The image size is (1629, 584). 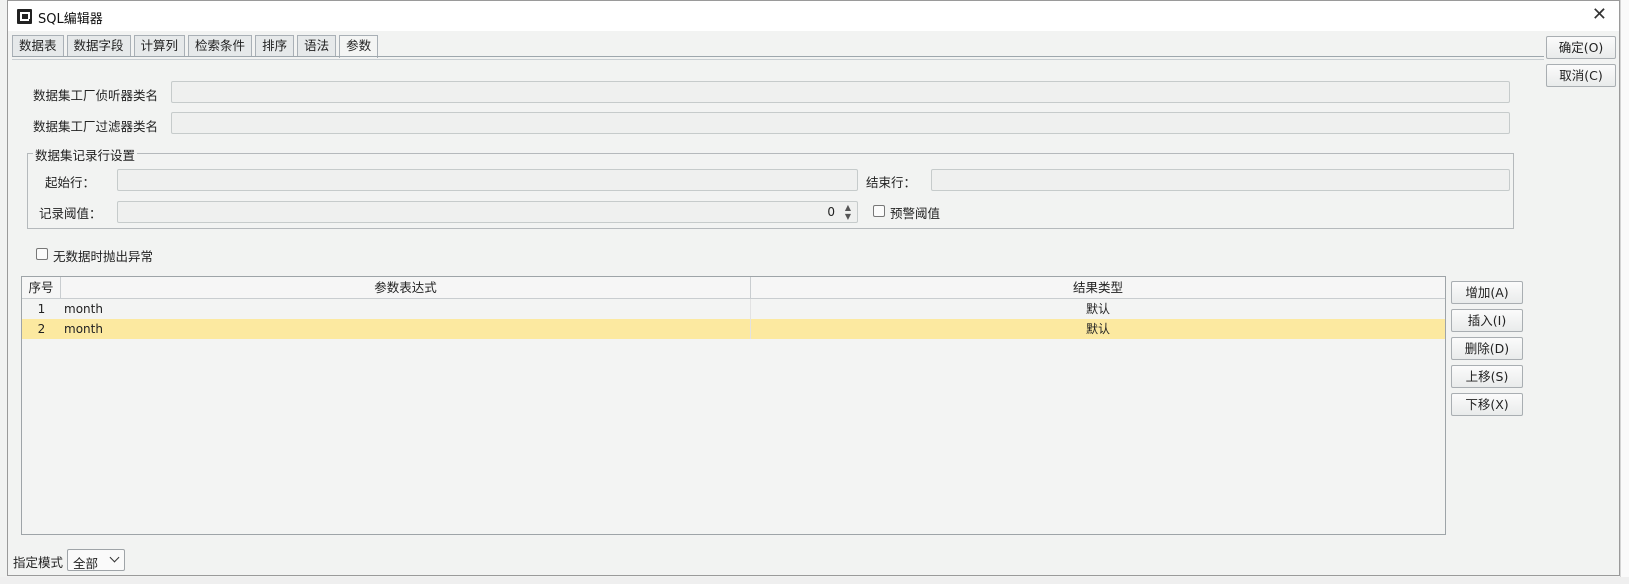 I want to click on close-icon: ✕, so click(x=1599, y=15).